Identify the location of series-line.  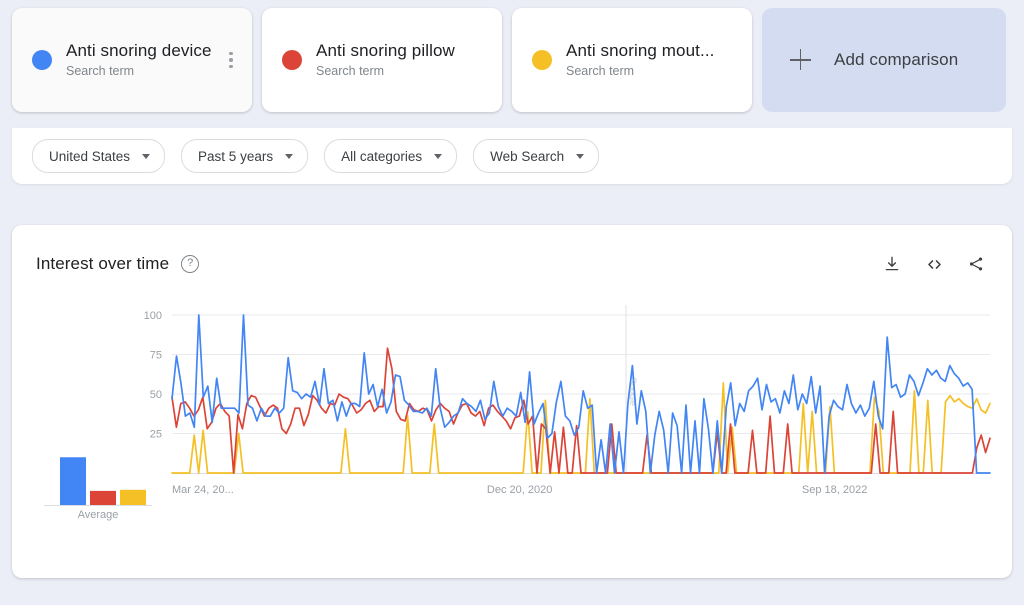
(581, 428).